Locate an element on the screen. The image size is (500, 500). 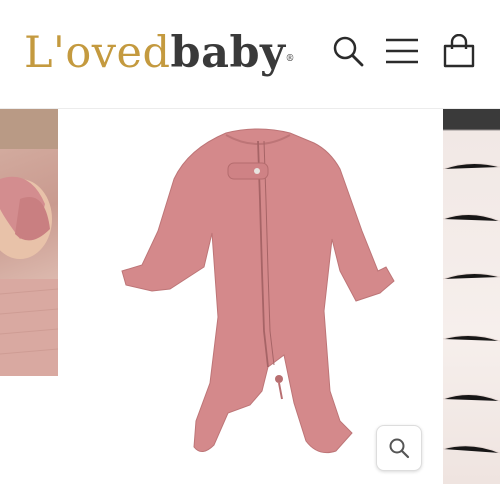
logo-text-loved: L'oved is located at coordinates (97, 53).